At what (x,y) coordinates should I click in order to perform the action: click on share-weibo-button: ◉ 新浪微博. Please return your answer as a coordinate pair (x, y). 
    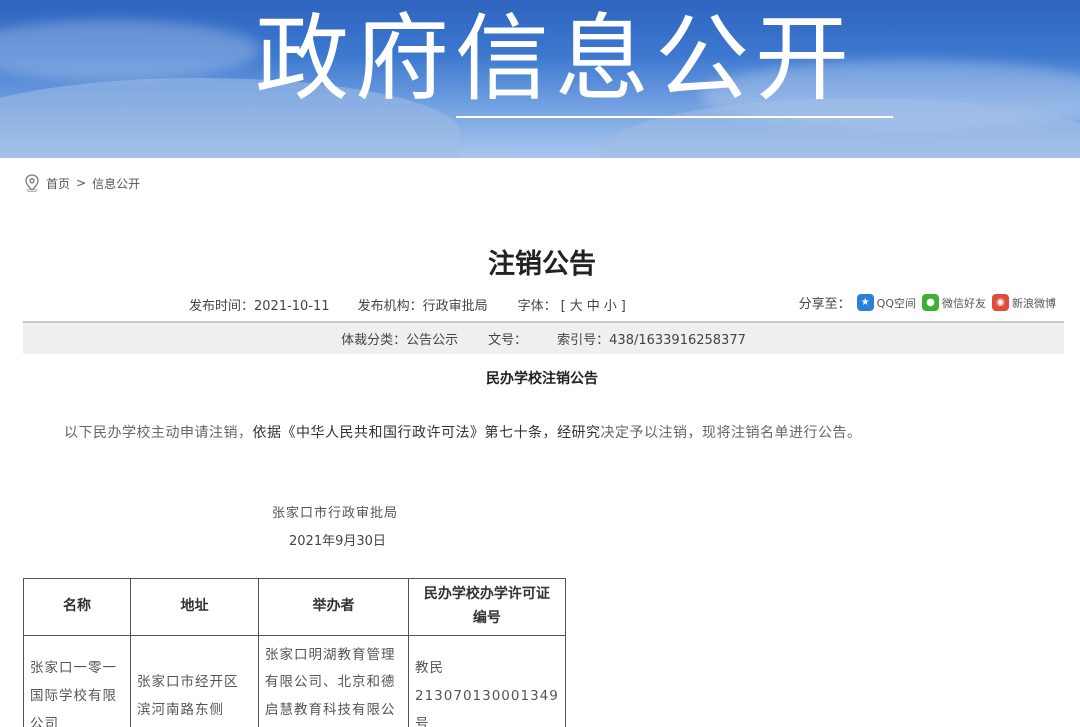
    Looking at the image, I should click on (1024, 302).